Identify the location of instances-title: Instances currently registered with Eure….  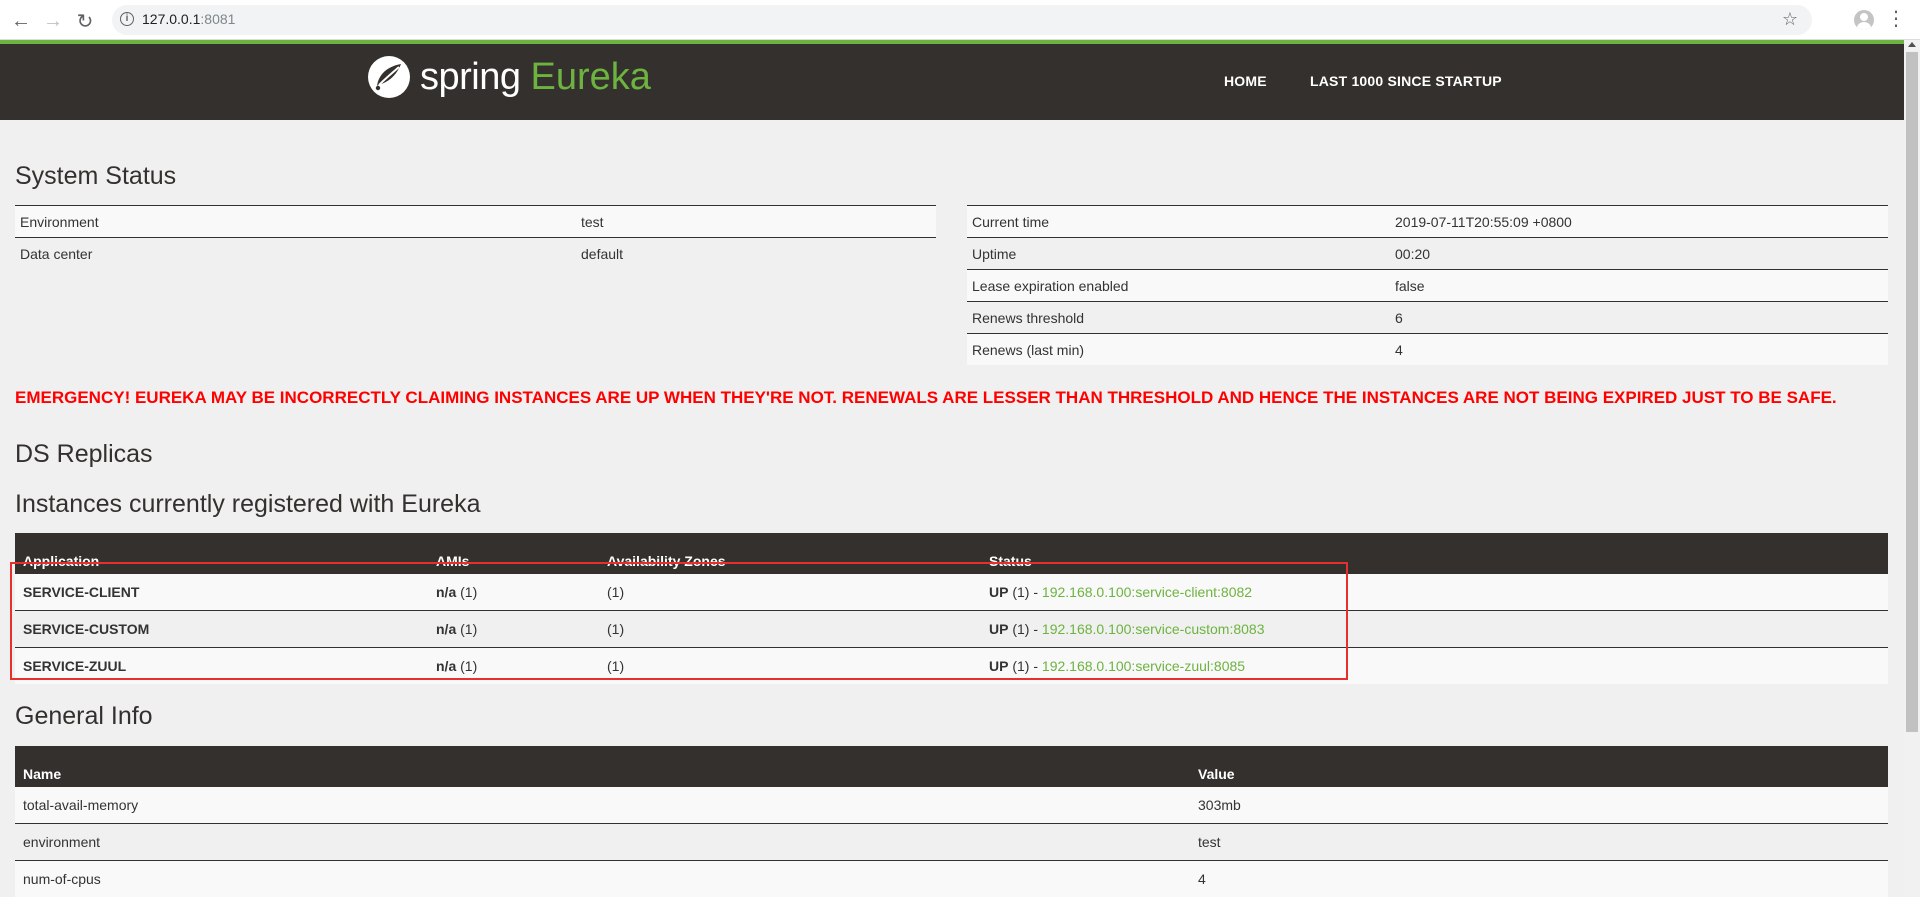
(248, 504).